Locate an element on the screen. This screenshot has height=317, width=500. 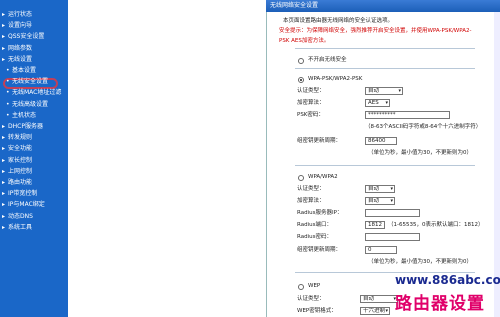
sidebar-item: ▸ 安全功能 is located at coordinates (17, 149).